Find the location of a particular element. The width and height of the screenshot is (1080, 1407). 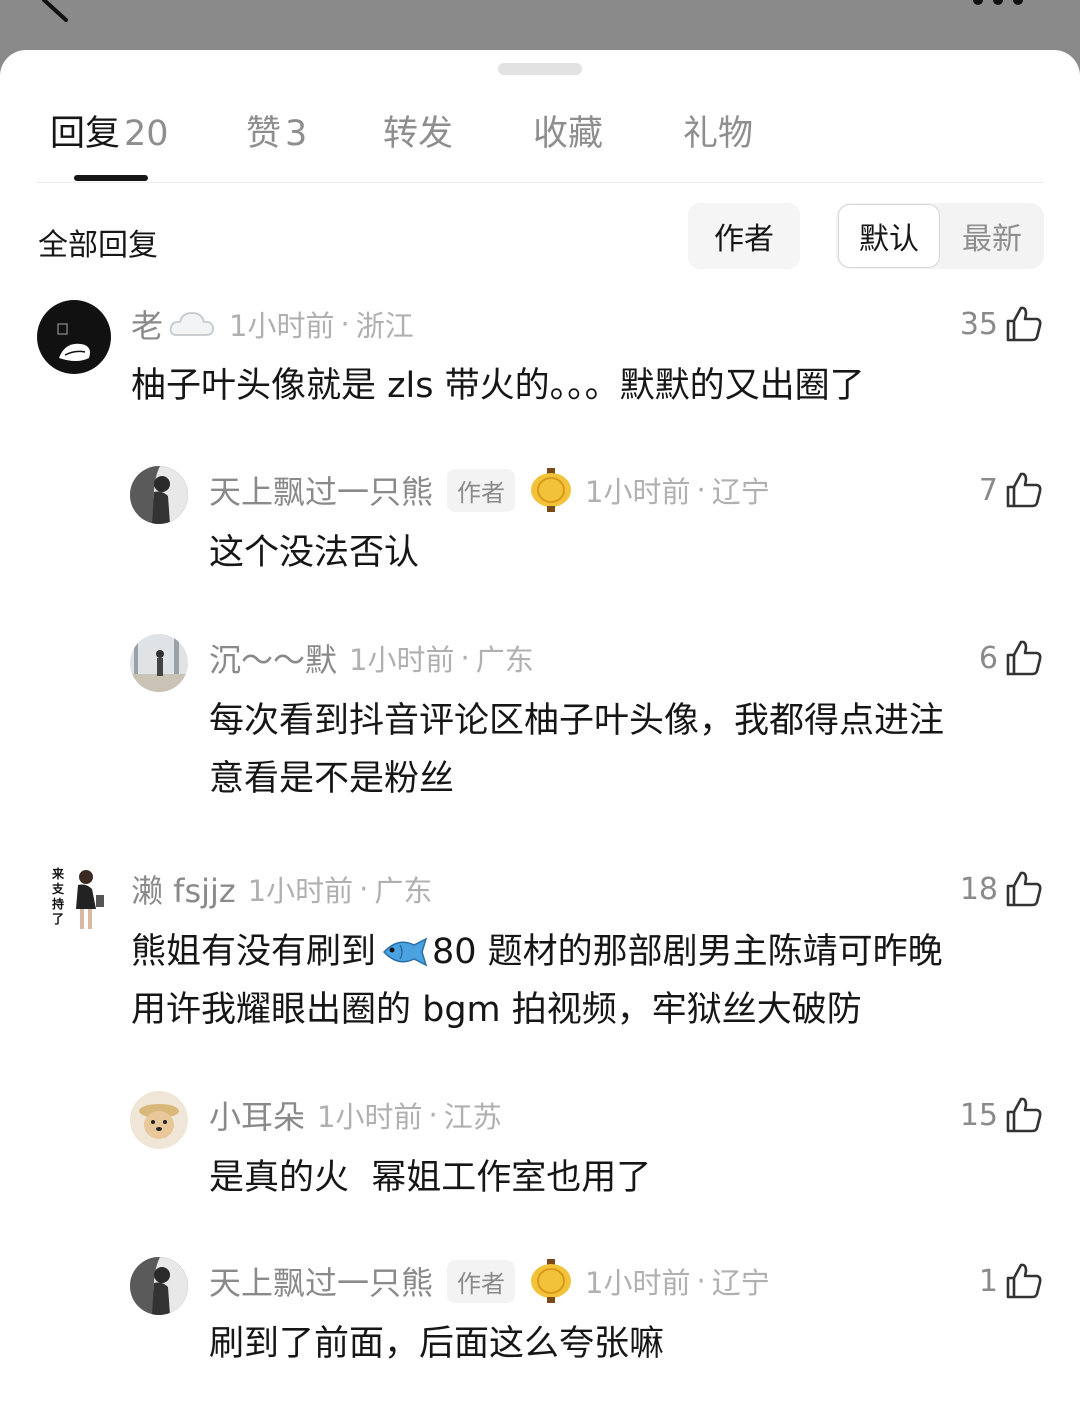

like-button: 1 is located at coordinates (1011, 1281).